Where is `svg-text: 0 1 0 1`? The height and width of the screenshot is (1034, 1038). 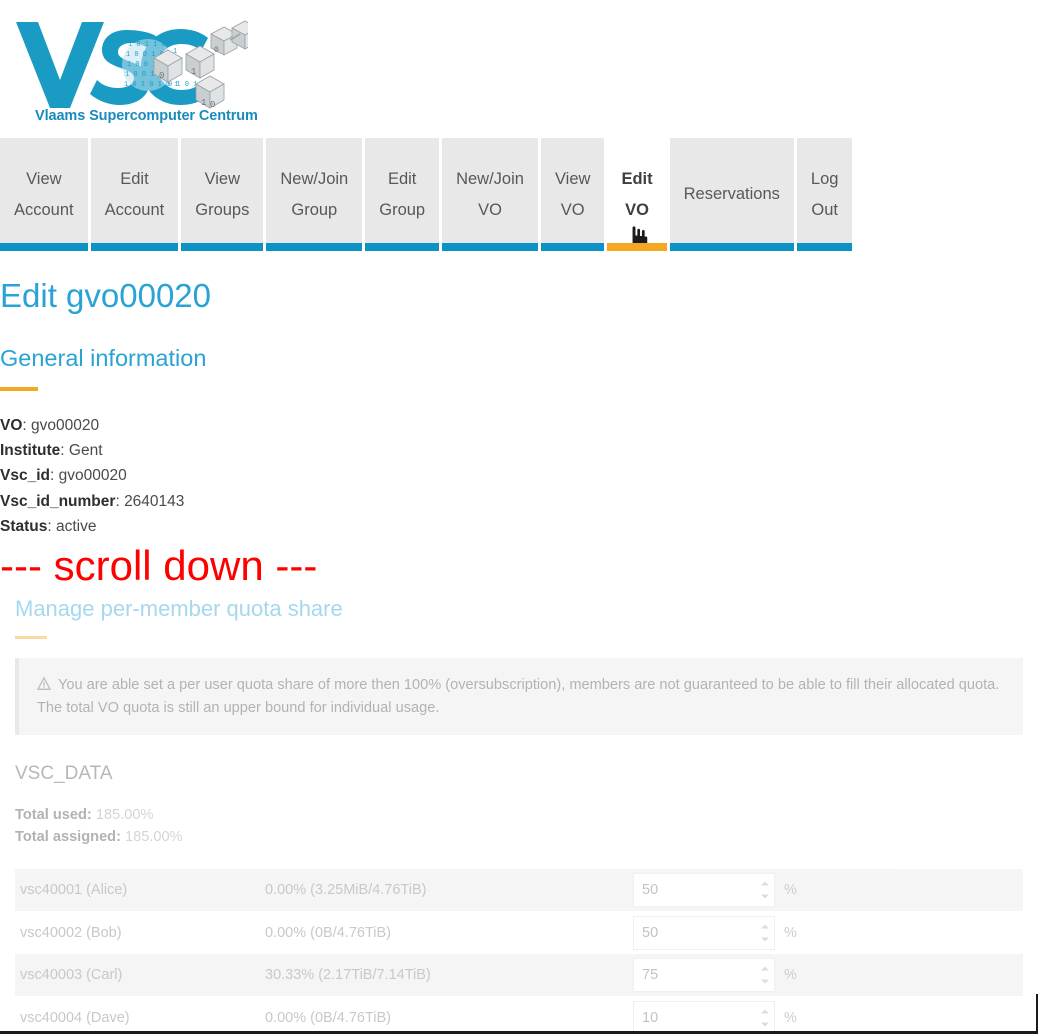
svg-text: 0 1 0 1 is located at coordinates (182, 85).